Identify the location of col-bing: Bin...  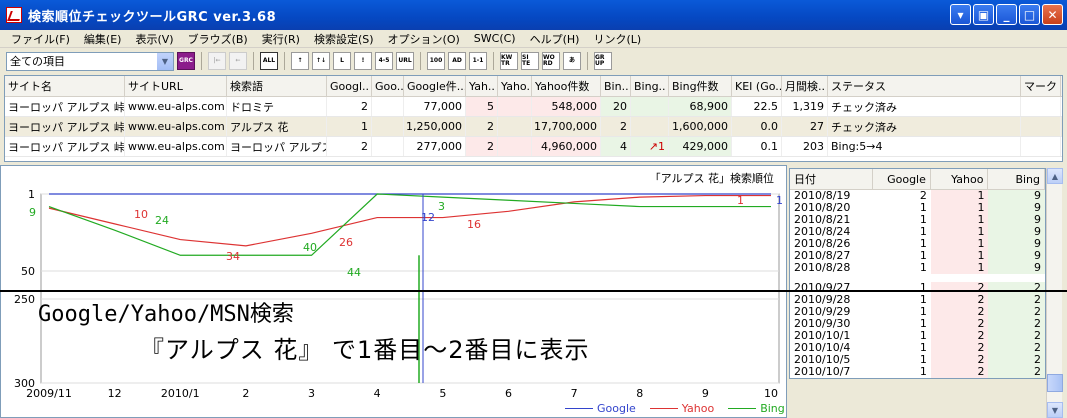
(616, 86).